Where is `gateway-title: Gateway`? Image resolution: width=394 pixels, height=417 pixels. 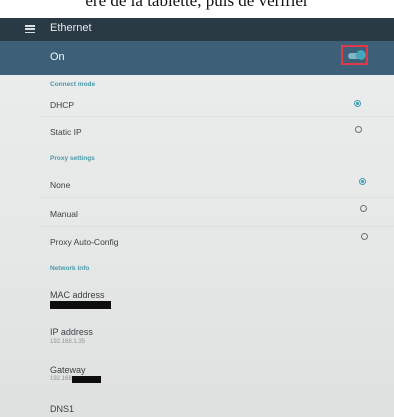
gateway-title: Gateway is located at coordinates (68, 370).